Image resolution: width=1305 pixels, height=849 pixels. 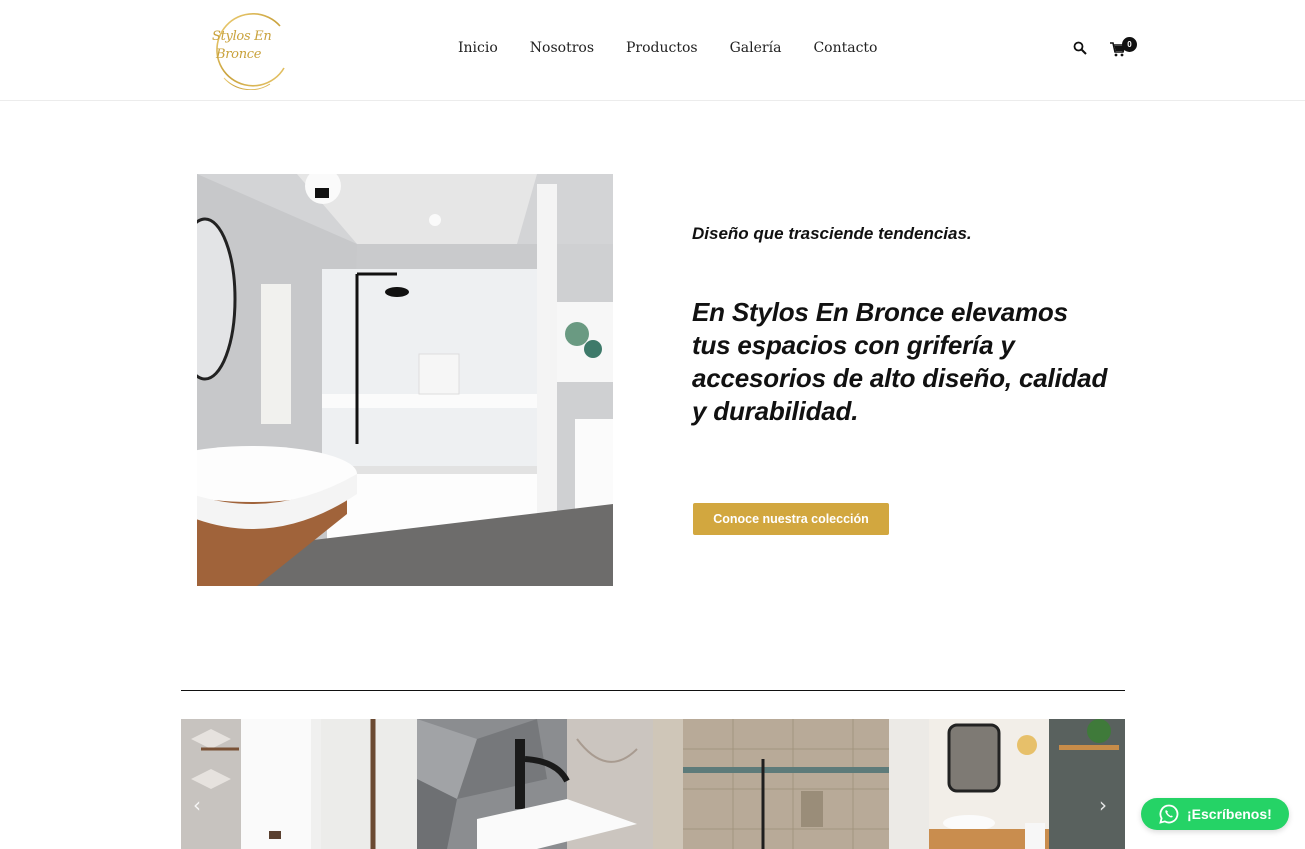 What do you see at coordinates (562, 48) in the screenshot?
I see `nav-item-nosotros: Nosotros` at bounding box center [562, 48].